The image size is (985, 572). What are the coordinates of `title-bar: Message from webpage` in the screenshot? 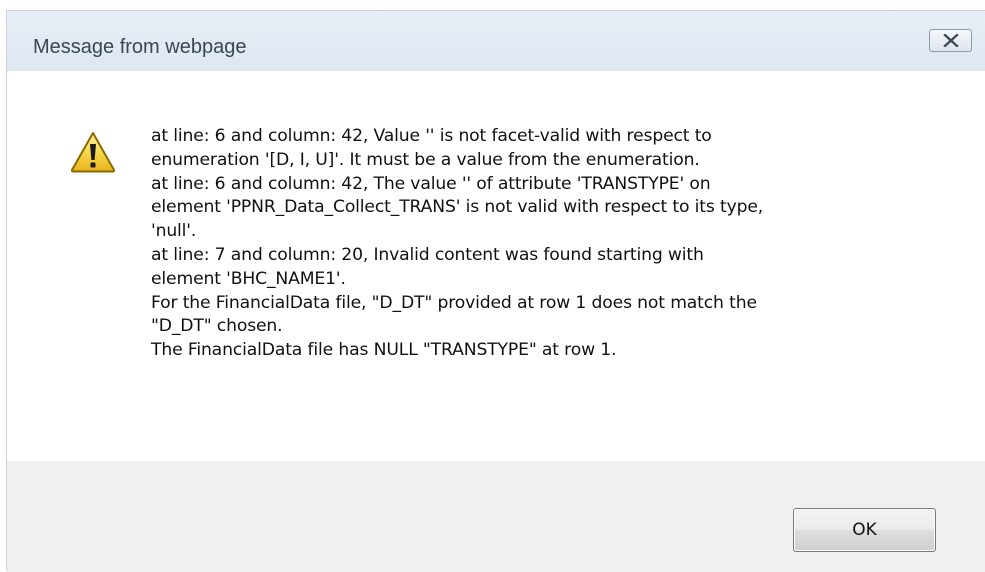 It's located at (496, 41).